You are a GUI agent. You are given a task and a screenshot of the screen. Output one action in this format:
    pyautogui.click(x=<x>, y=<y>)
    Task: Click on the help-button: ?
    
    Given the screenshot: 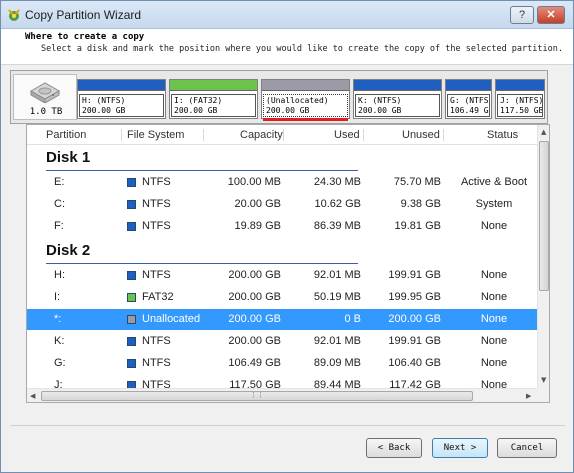 What is the action you would take?
    pyautogui.click(x=522, y=15)
    